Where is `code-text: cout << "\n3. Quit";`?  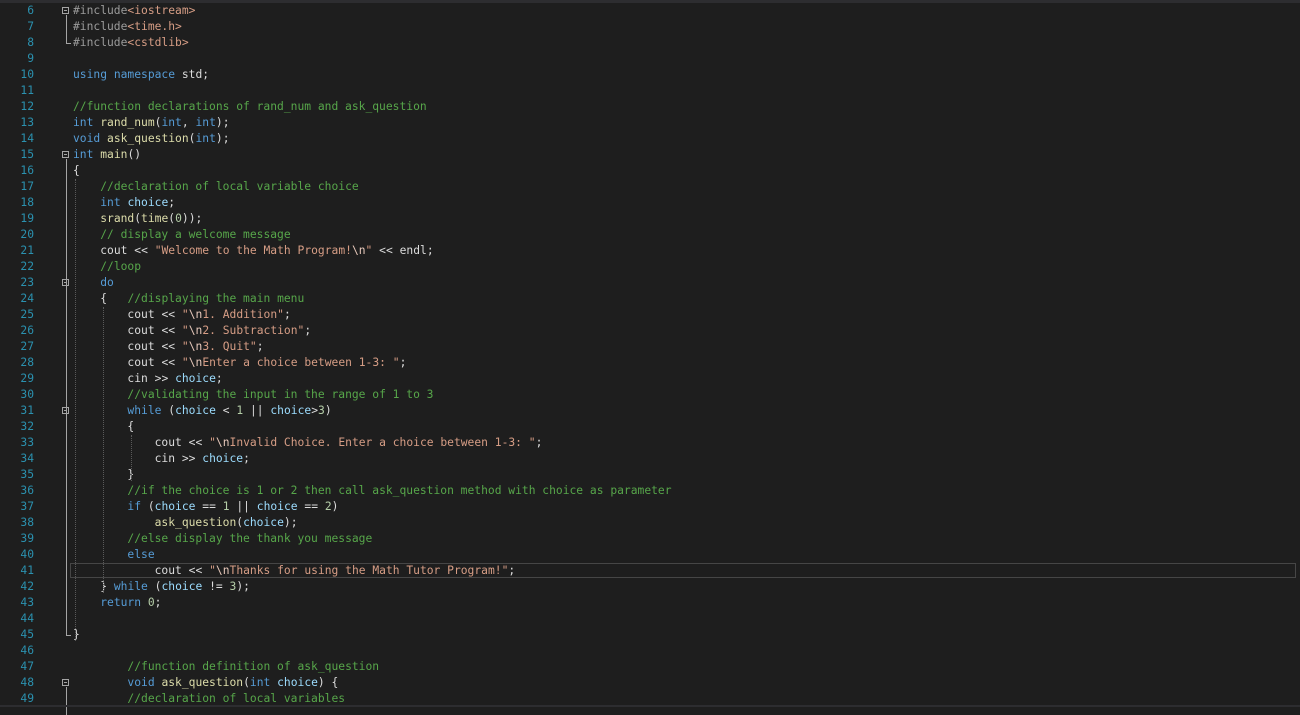
code-text: cout << "\n3. Quit"; is located at coordinates (195, 346).